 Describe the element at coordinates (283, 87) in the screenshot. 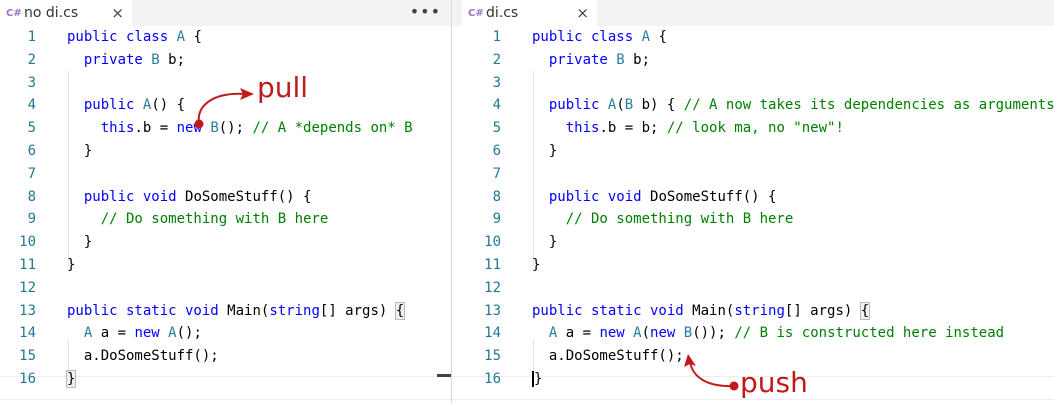

I see `pull-annotation: pull` at that location.